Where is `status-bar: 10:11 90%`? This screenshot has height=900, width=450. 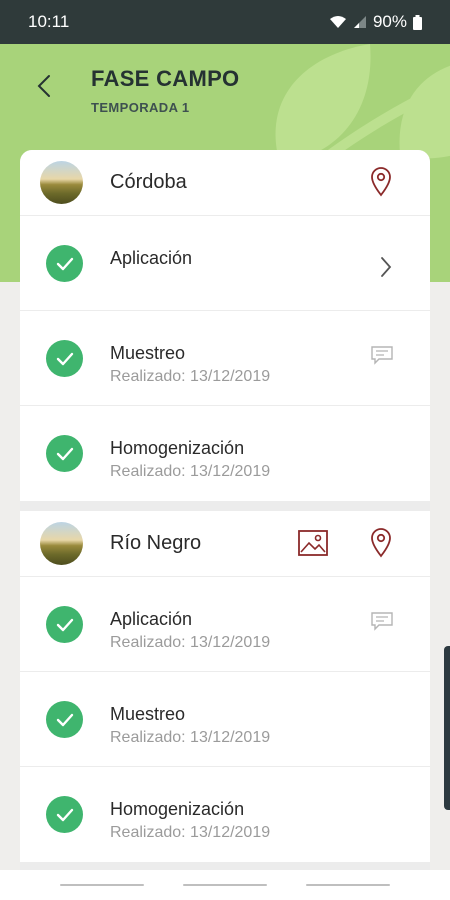 status-bar: 10:11 90% is located at coordinates (225, 22).